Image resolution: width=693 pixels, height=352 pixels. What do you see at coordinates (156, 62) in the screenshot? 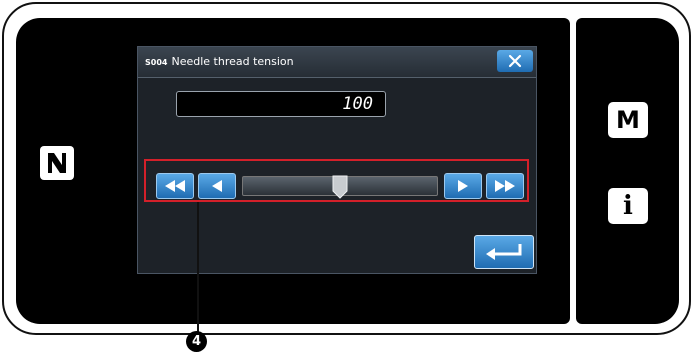
I see `dialog-code: S004` at bounding box center [156, 62].